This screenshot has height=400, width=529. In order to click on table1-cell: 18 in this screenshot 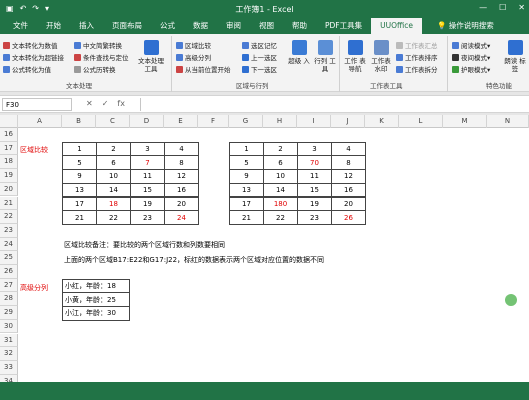, I will do `click(113, 204)`.